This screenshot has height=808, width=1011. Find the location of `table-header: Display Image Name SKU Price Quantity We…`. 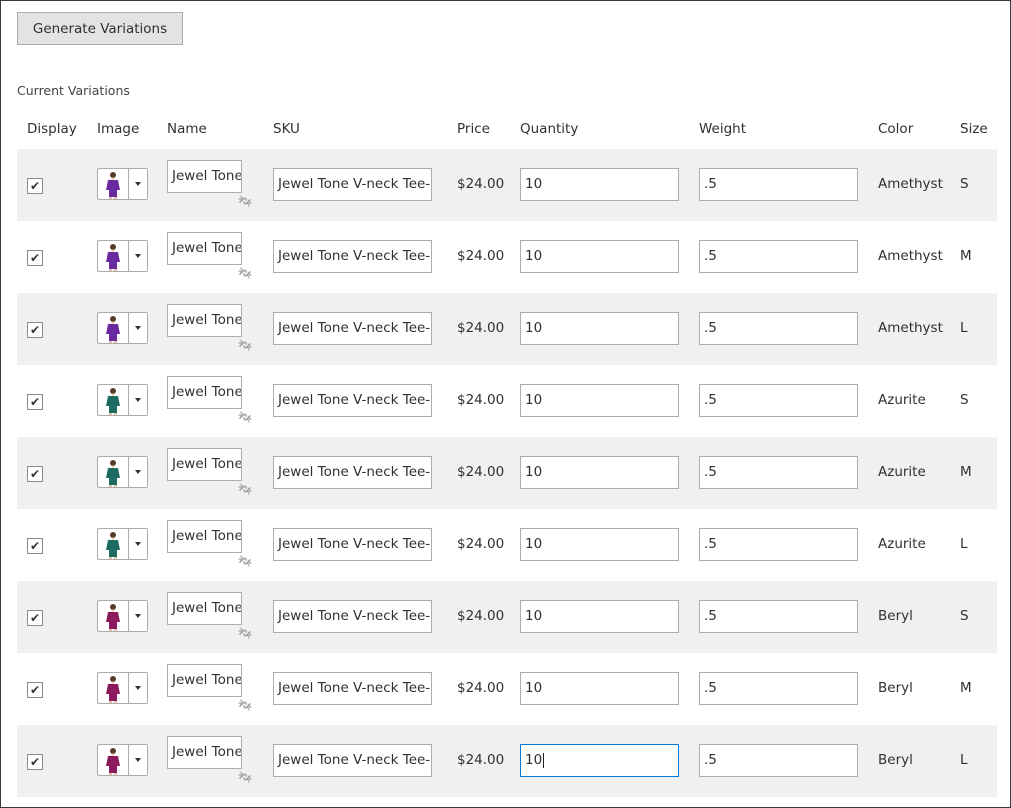

table-header: Display Image Name SKU Price Quantity We… is located at coordinates (507, 132).